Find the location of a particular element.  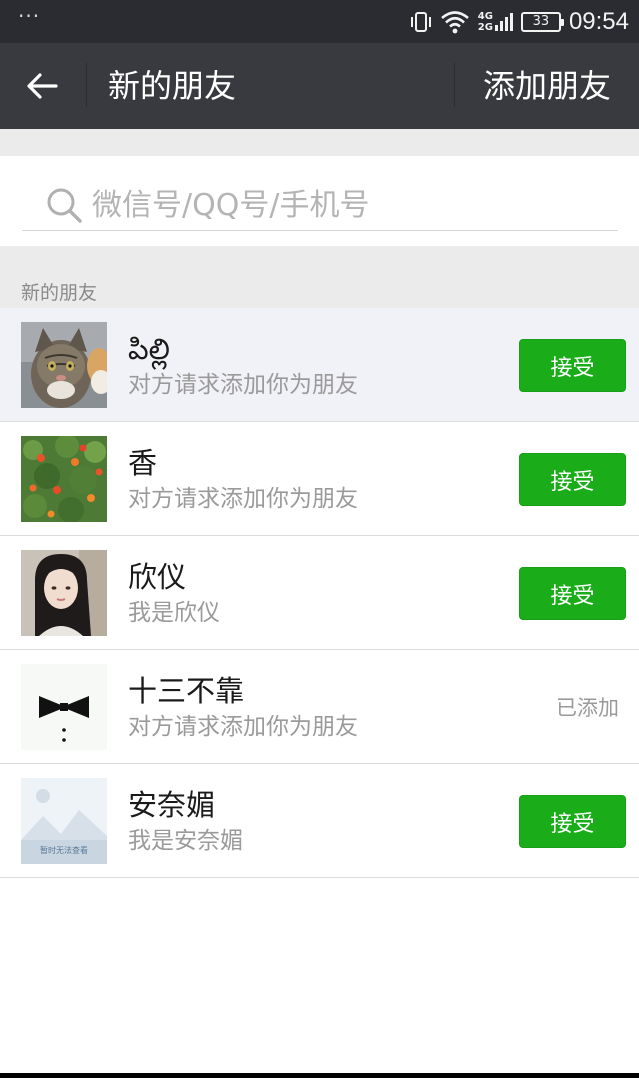

network-4g-label: 4G is located at coordinates (485, 16).